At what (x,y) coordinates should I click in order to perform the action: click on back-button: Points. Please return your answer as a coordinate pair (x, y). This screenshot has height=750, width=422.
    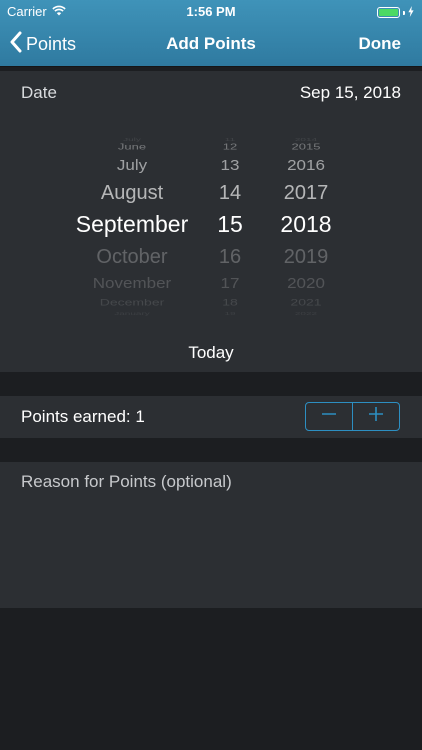
    Looking at the image, I should click on (43, 44).